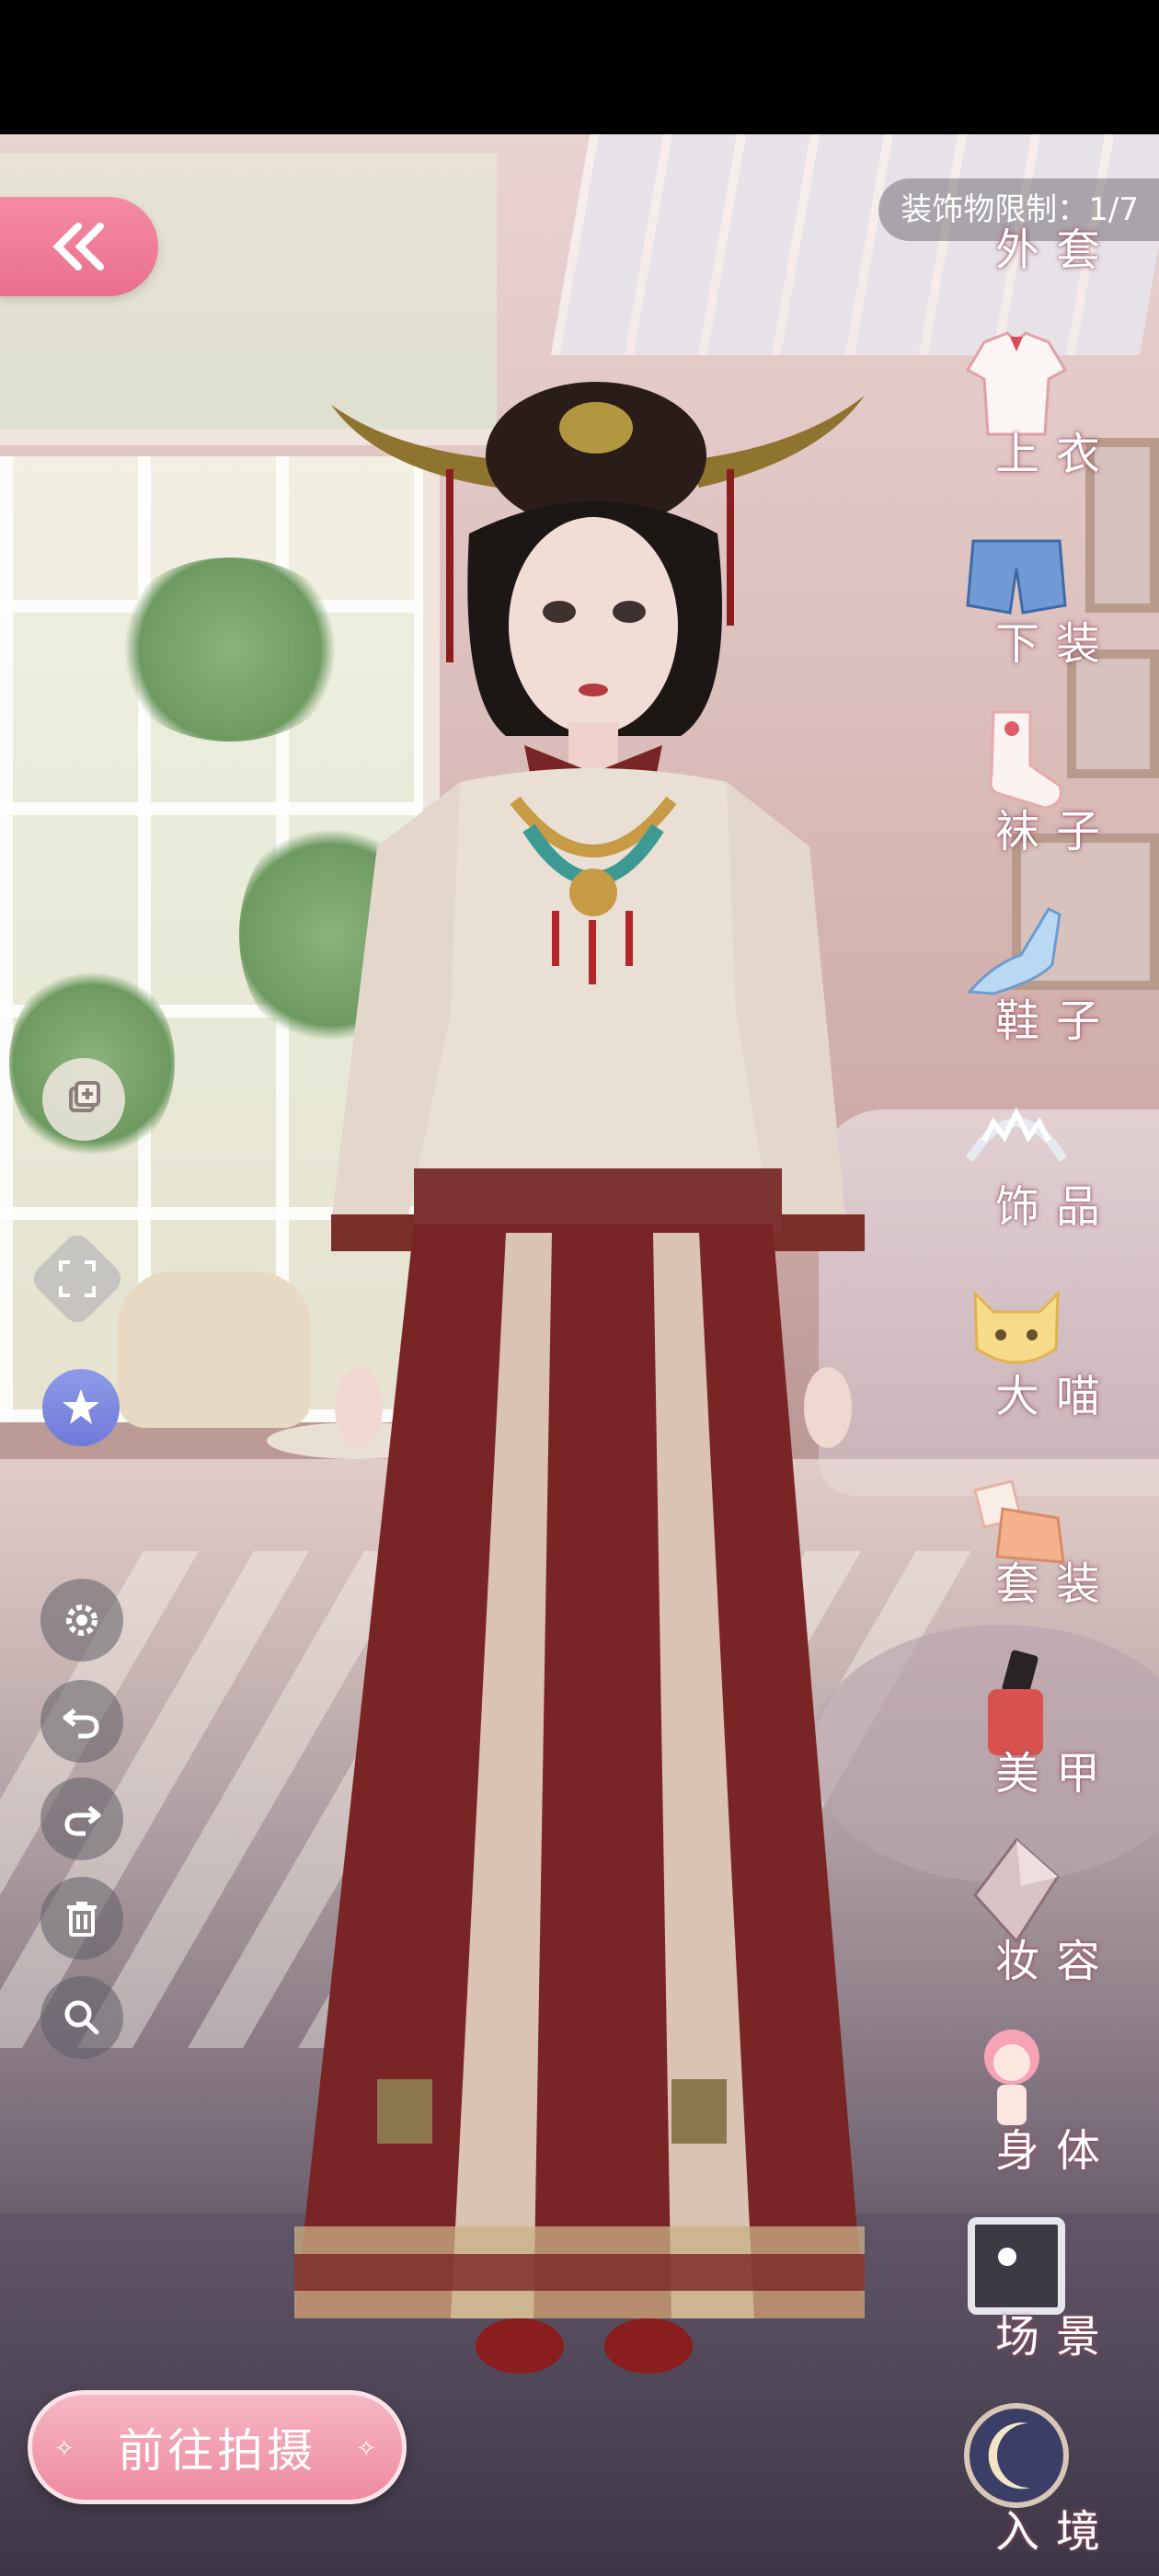 The image size is (1159, 2576). What do you see at coordinates (1055, 250) in the screenshot?
I see `category-label: 外套` at bounding box center [1055, 250].